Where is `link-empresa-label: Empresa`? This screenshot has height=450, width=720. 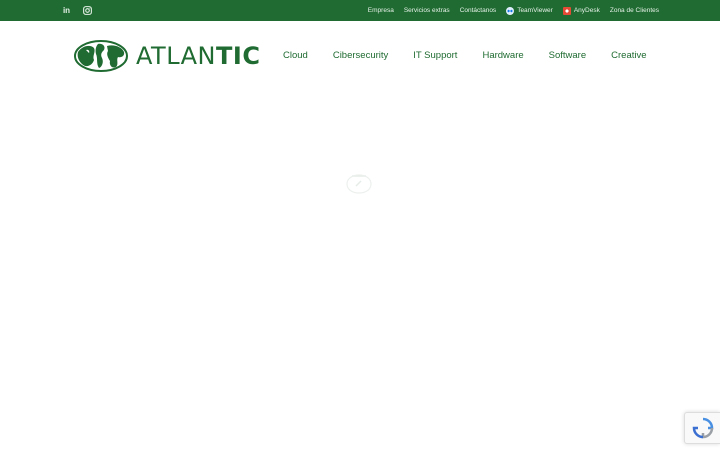
link-empresa-label: Empresa is located at coordinates (380, 10).